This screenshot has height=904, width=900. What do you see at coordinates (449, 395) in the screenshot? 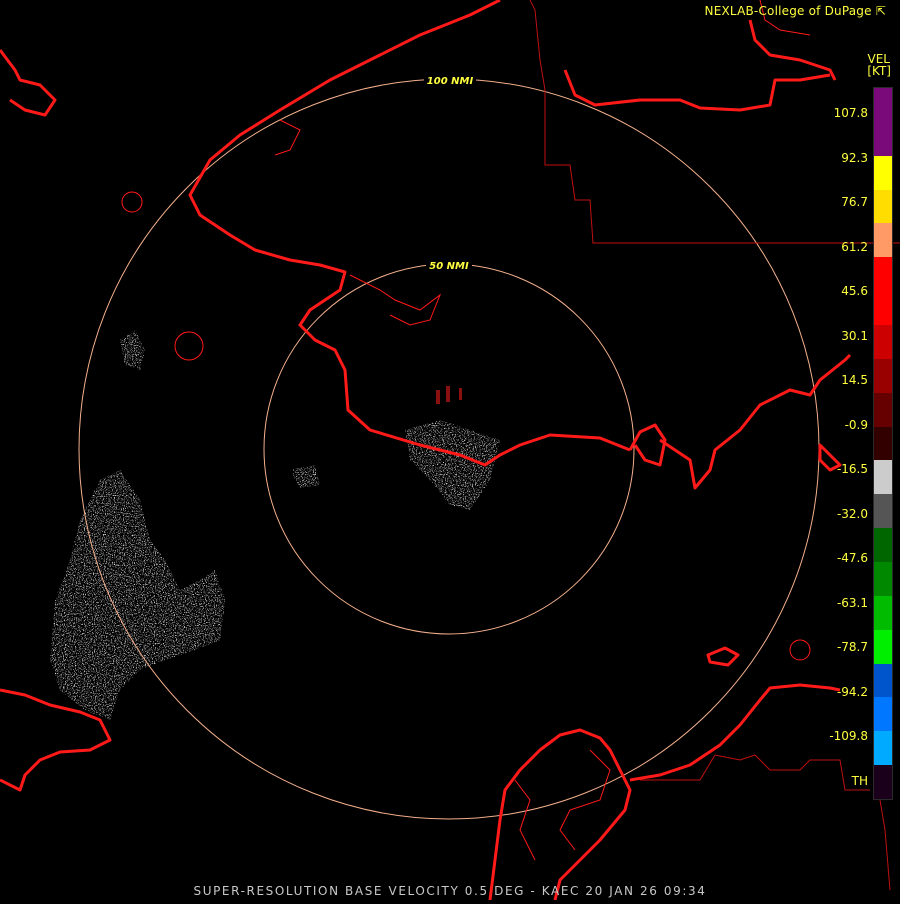
I see `velocity-echo-red` at bounding box center [449, 395].